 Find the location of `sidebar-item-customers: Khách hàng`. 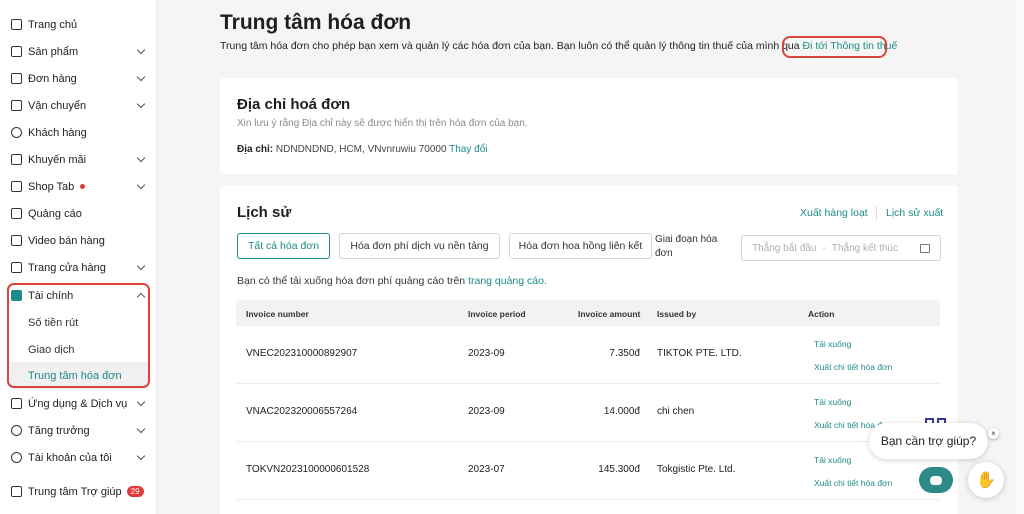

sidebar-item-customers: Khách hàng is located at coordinates (78, 132).